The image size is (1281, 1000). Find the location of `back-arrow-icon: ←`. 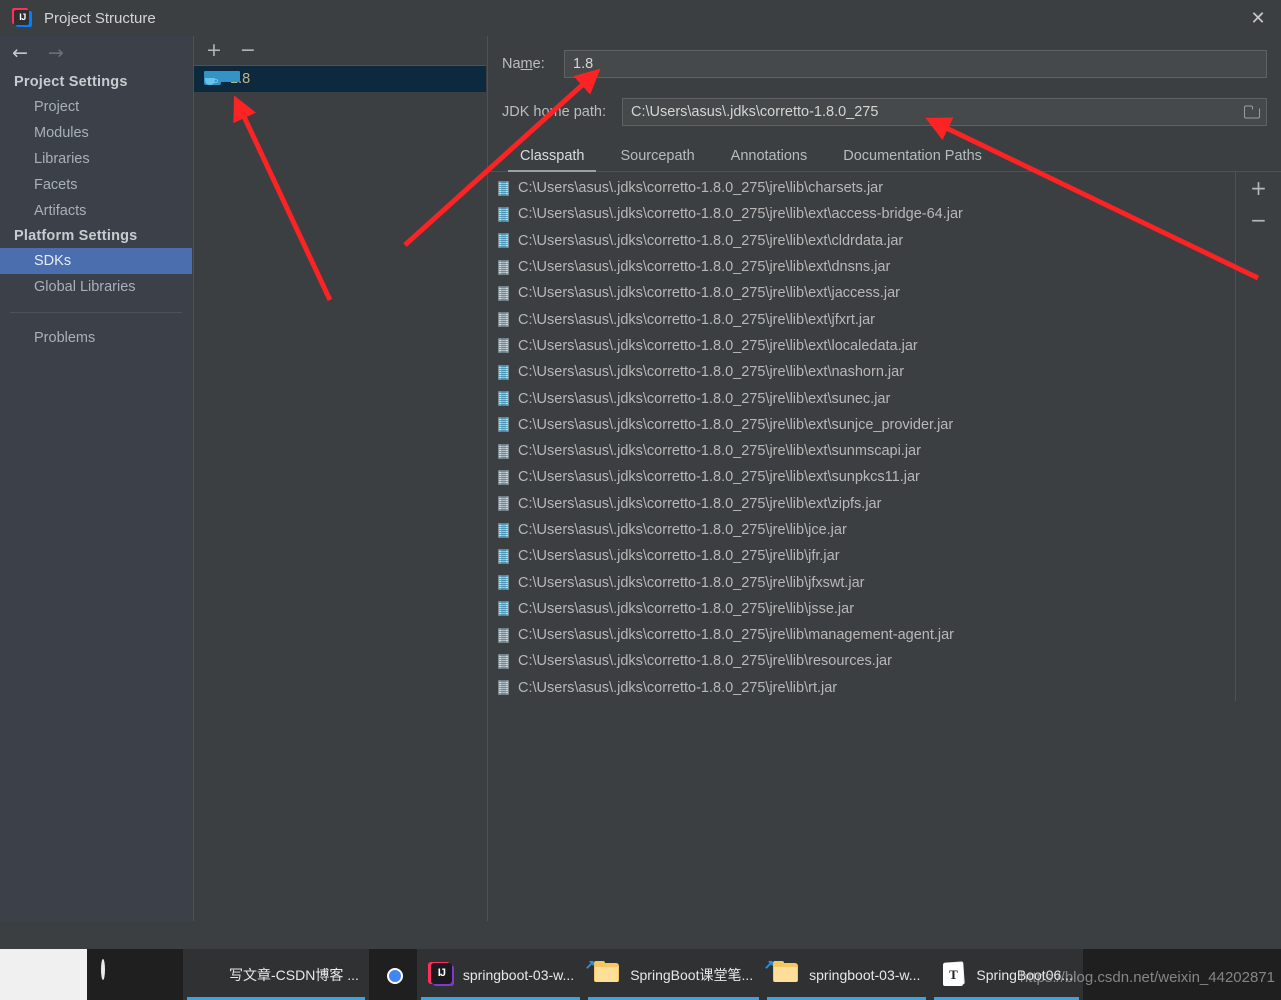

back-arrow-icon: ← is located at coordinates (20, 53).